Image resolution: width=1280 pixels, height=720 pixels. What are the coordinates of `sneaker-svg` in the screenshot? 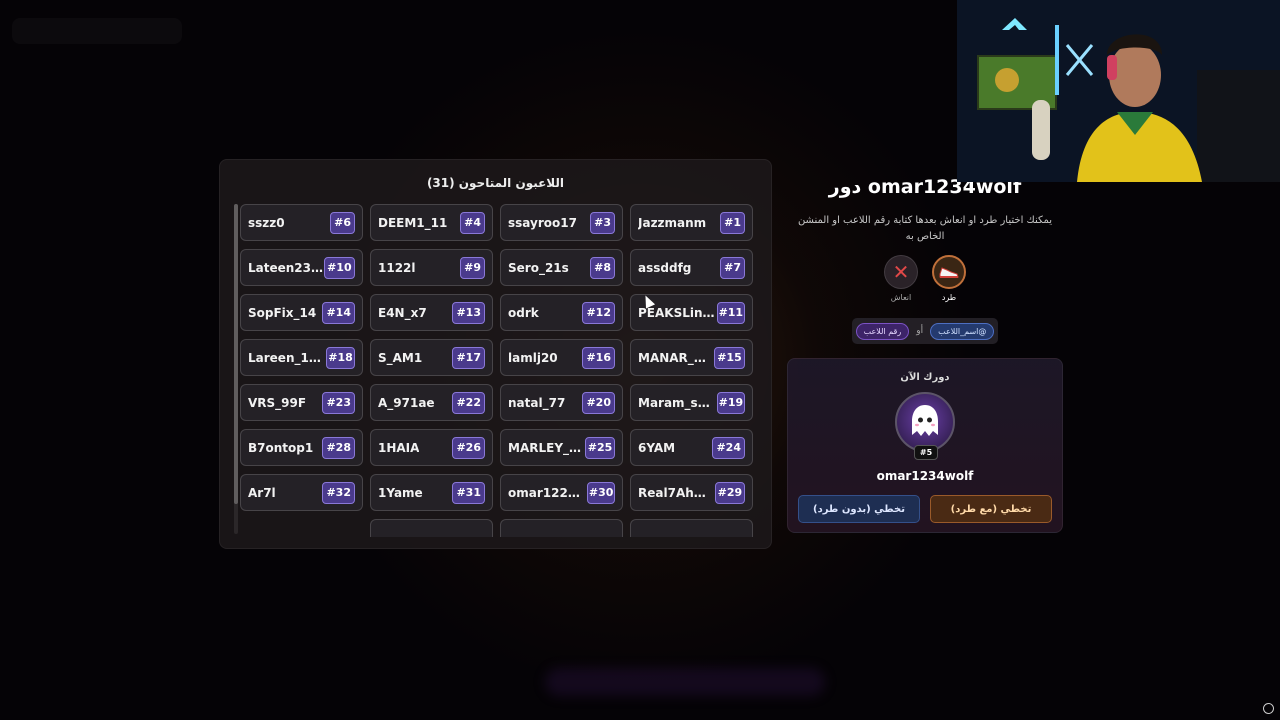 It's located at (949, 272).